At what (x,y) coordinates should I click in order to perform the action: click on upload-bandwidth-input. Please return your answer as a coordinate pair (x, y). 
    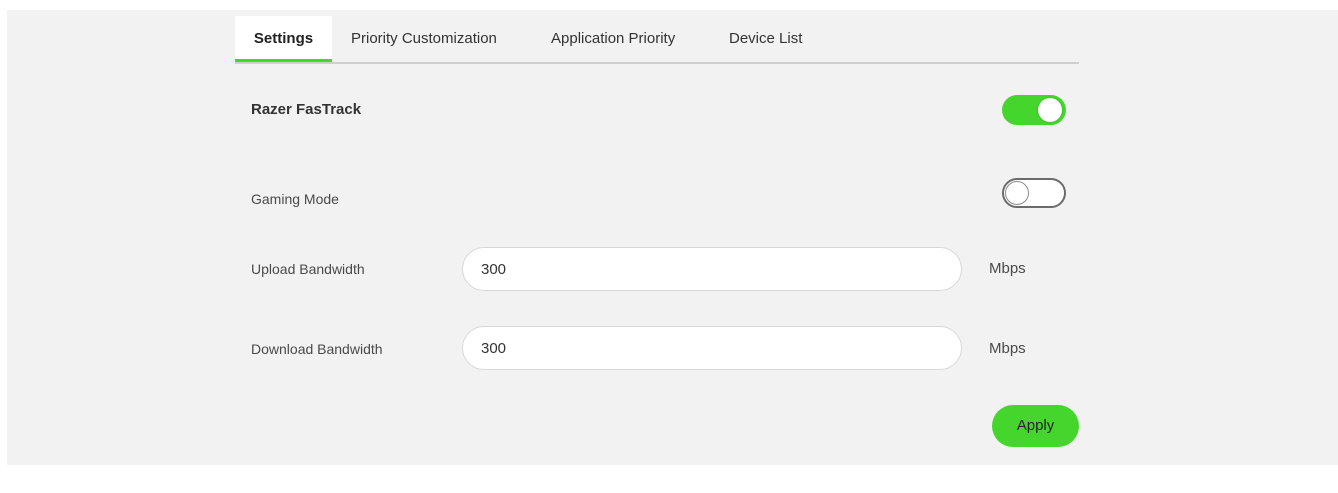
    Looking at the image, I should click on (712, 269).